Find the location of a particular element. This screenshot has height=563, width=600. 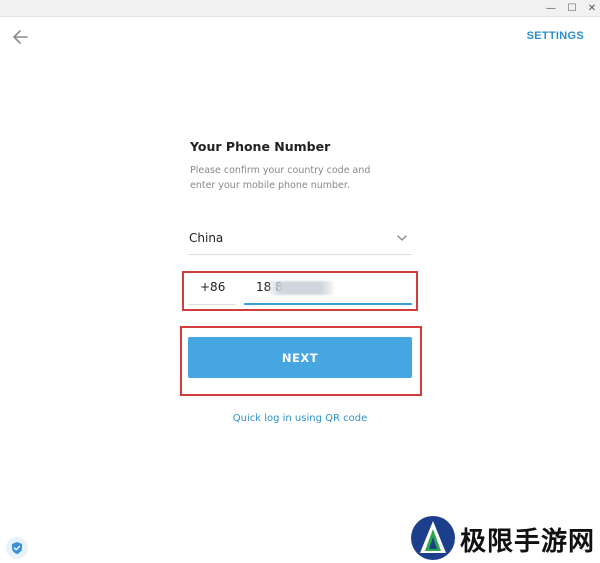

phone-number-input: 18 8 is located at coordinates (328, 291).